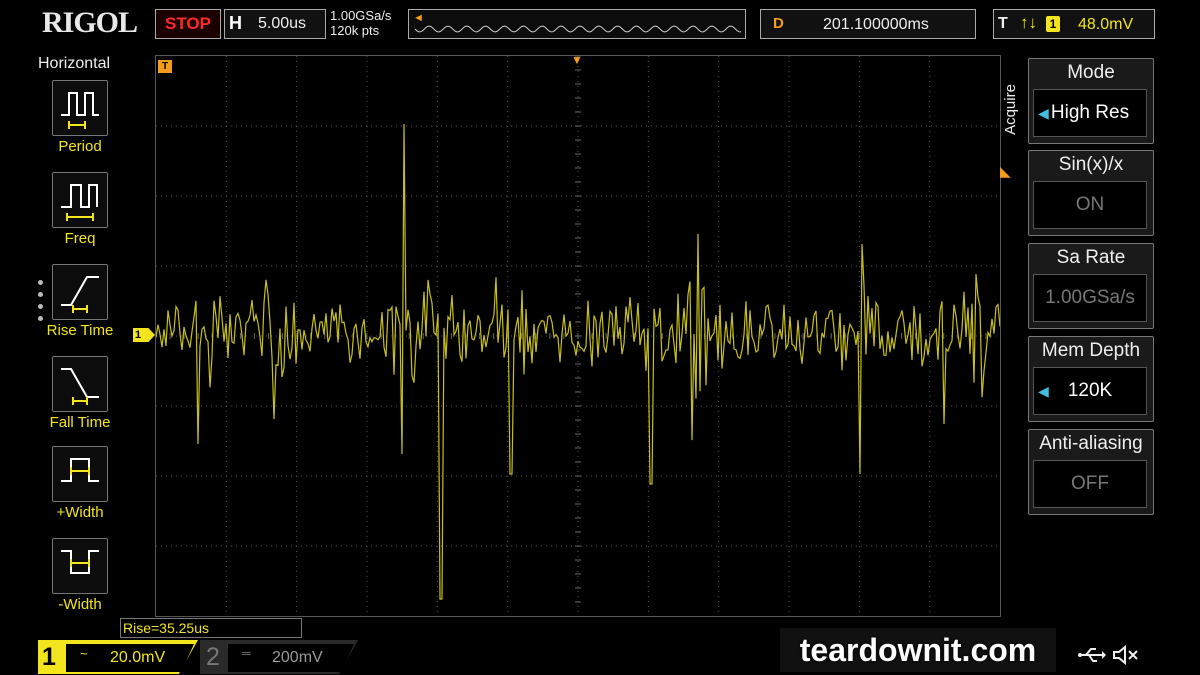 This screenshot has width=1200, height=675. I want to click on sinx-softkey: Sin(x)/x ON, so click(1091, 193).